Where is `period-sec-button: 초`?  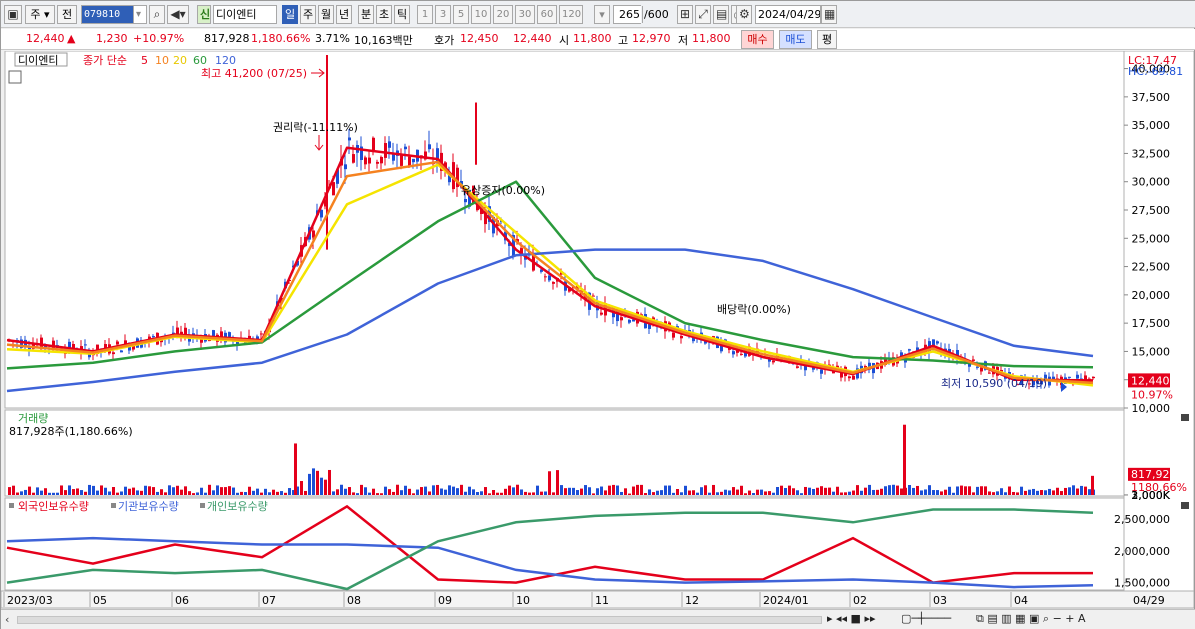
period-sec-button: 초 is located at coordinates (384, 14).